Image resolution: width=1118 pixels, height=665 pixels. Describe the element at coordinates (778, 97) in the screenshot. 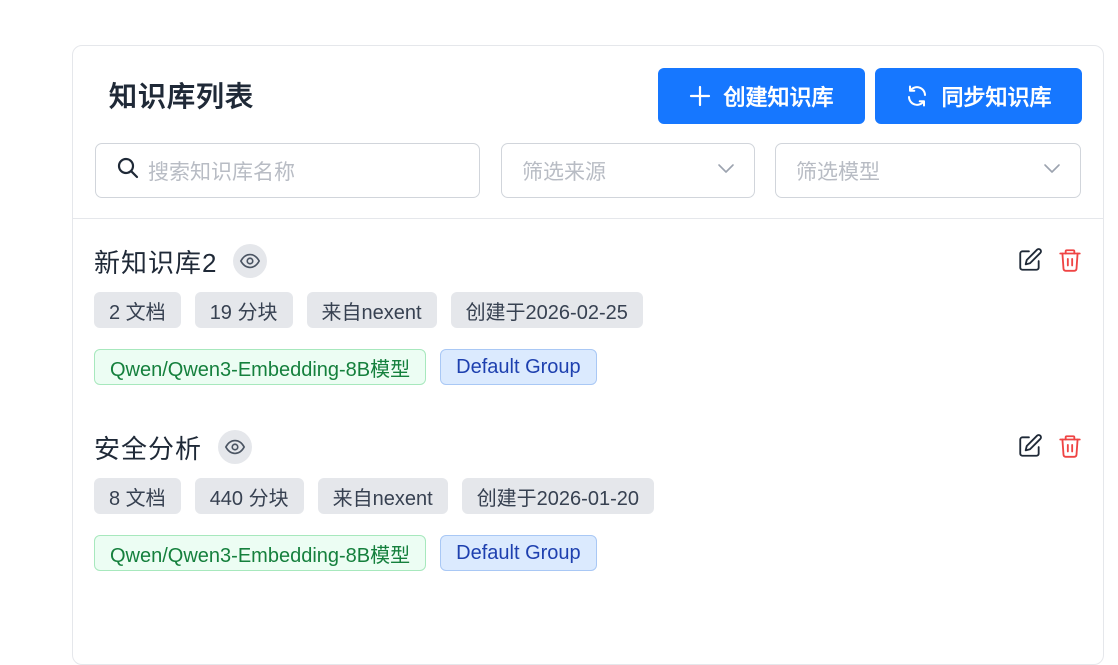

I see `create-button-label: 创建知识库` at that location.